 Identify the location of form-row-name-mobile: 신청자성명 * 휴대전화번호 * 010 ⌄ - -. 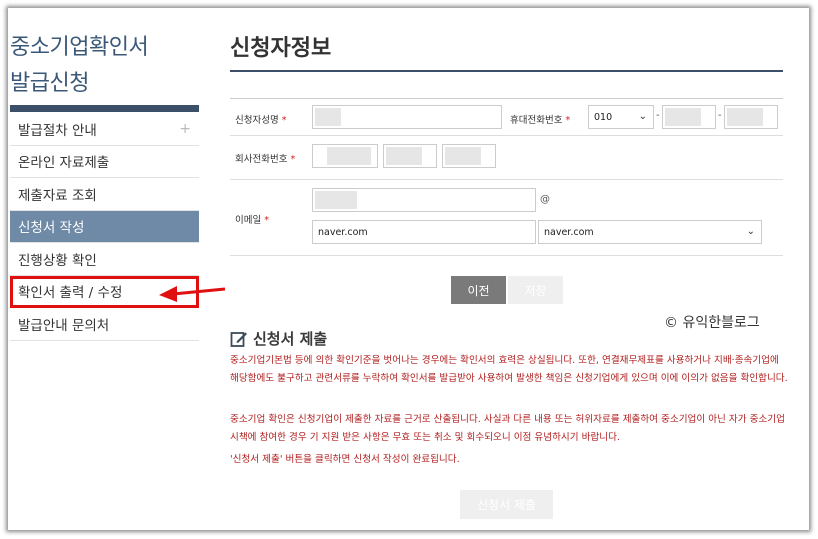
(506, 117).